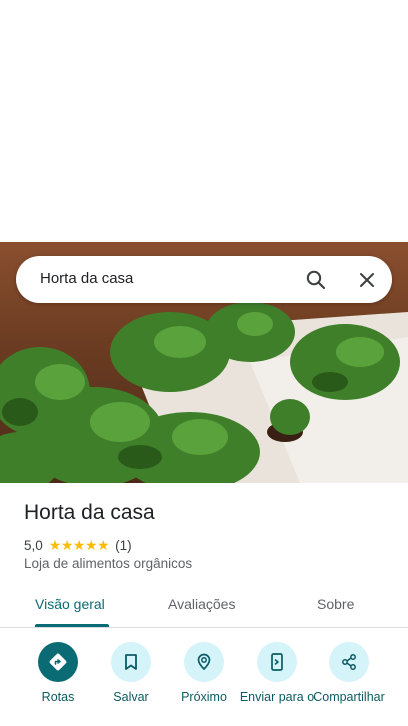 Image resolution: width=408 pixels, height=726 pixels. What do you see at coordinates (123, 545) in the screenshot?
I see `review-count: (1)` at bounding box center [123, 545].